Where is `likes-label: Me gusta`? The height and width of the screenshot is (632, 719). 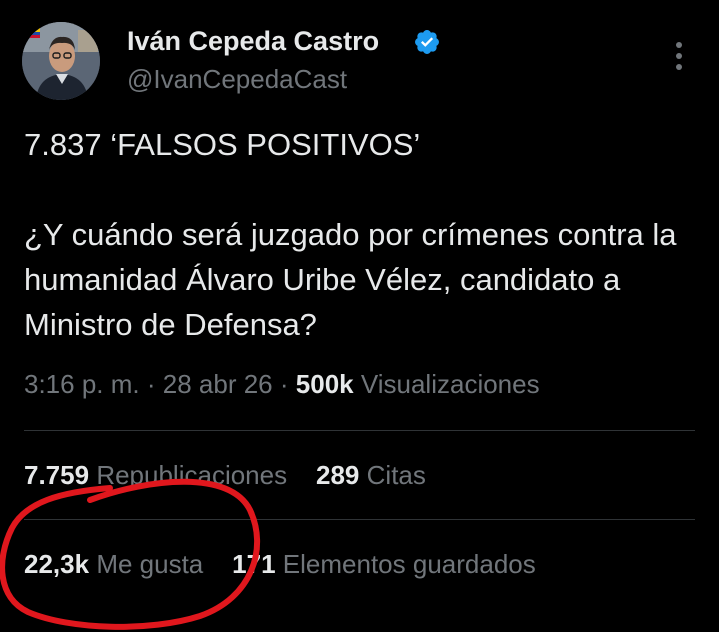
likes-label: Me gusta is located at coordinates (150, 564).